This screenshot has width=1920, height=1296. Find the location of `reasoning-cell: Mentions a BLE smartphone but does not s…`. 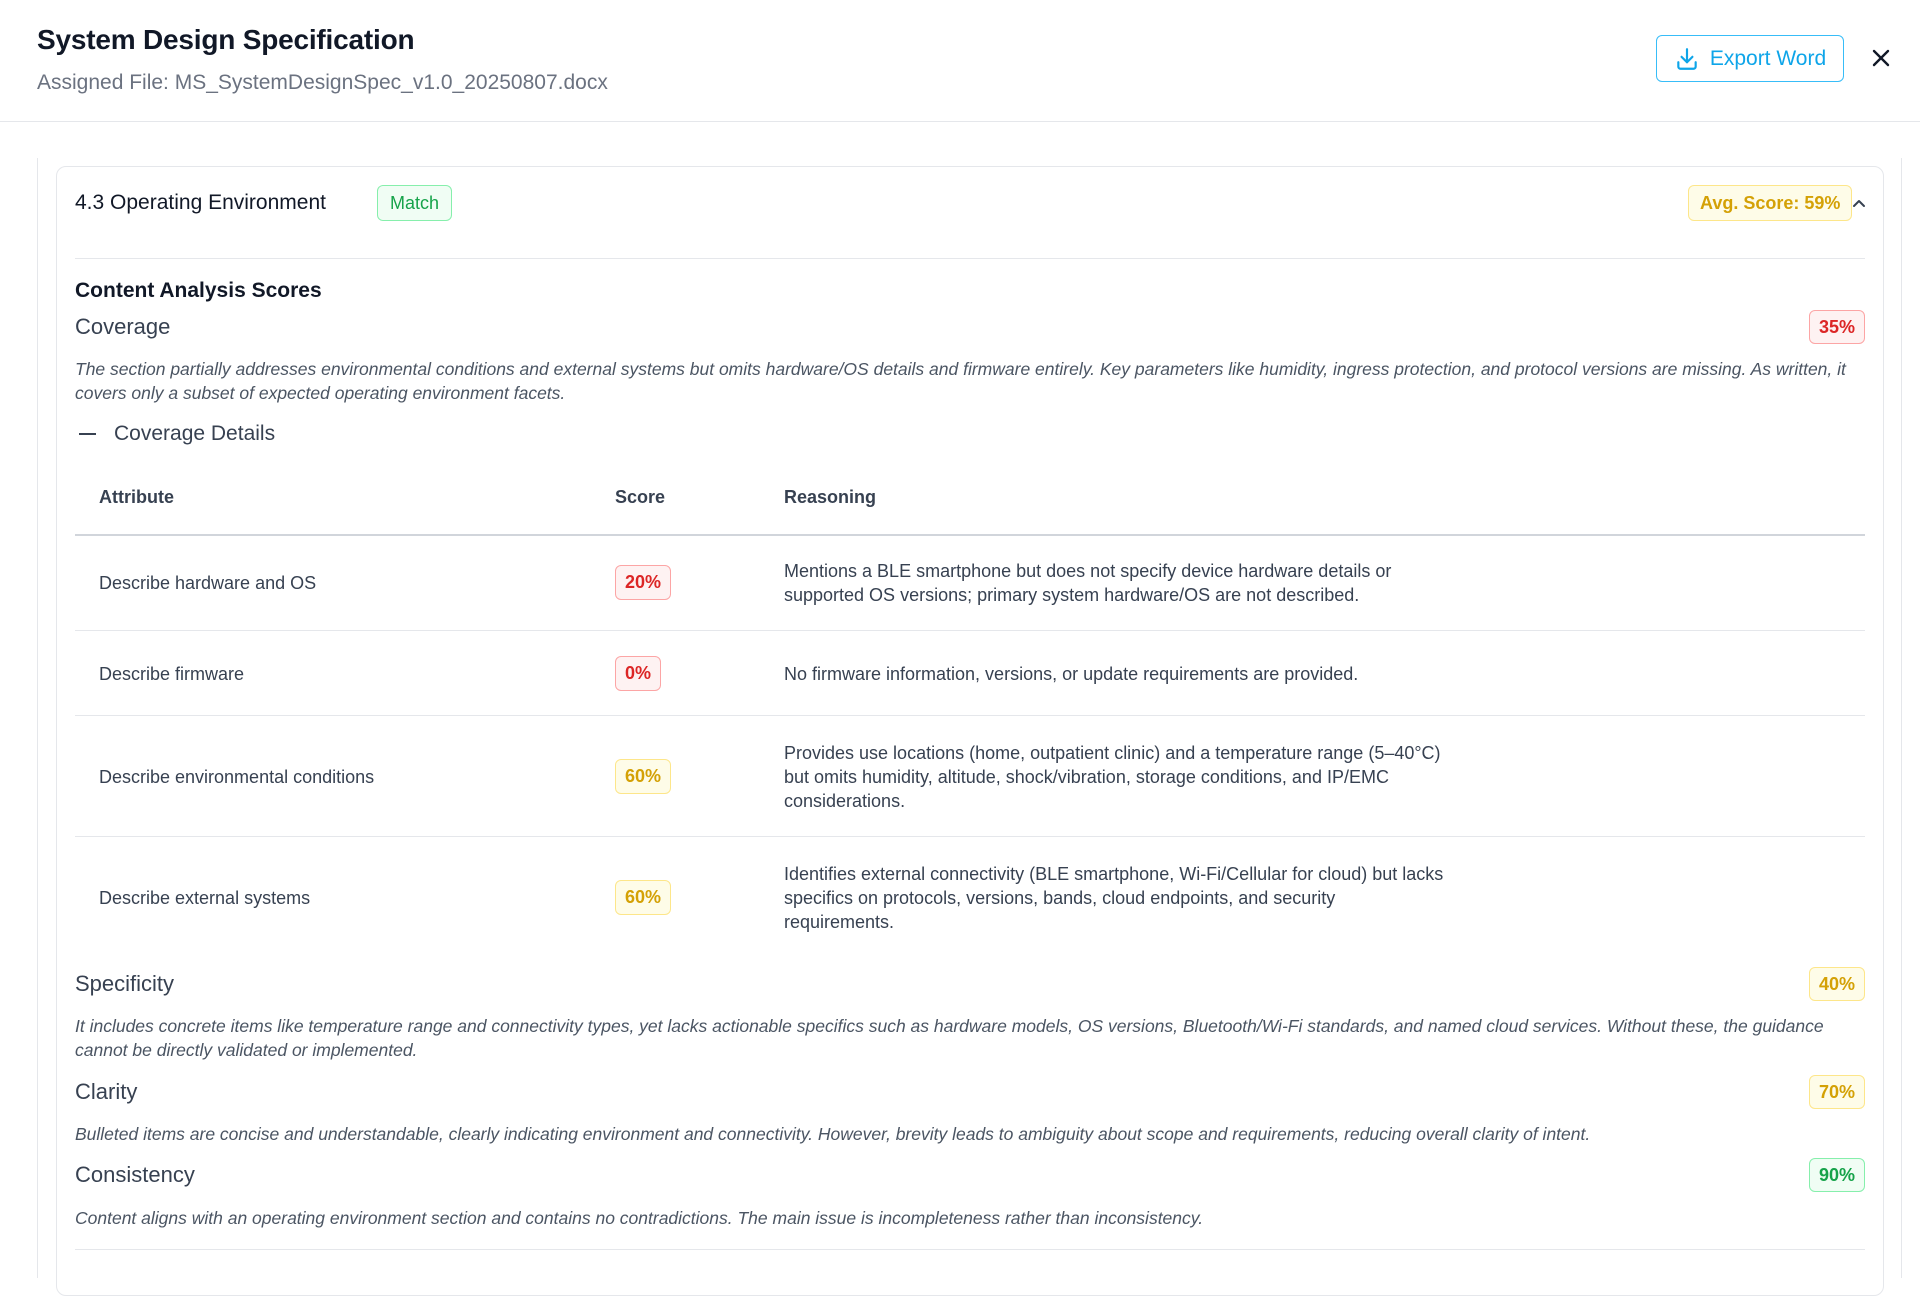

reasoning-cell: Mentions a BLE smartphone but does not s… is located at coordinates (1088, 583).